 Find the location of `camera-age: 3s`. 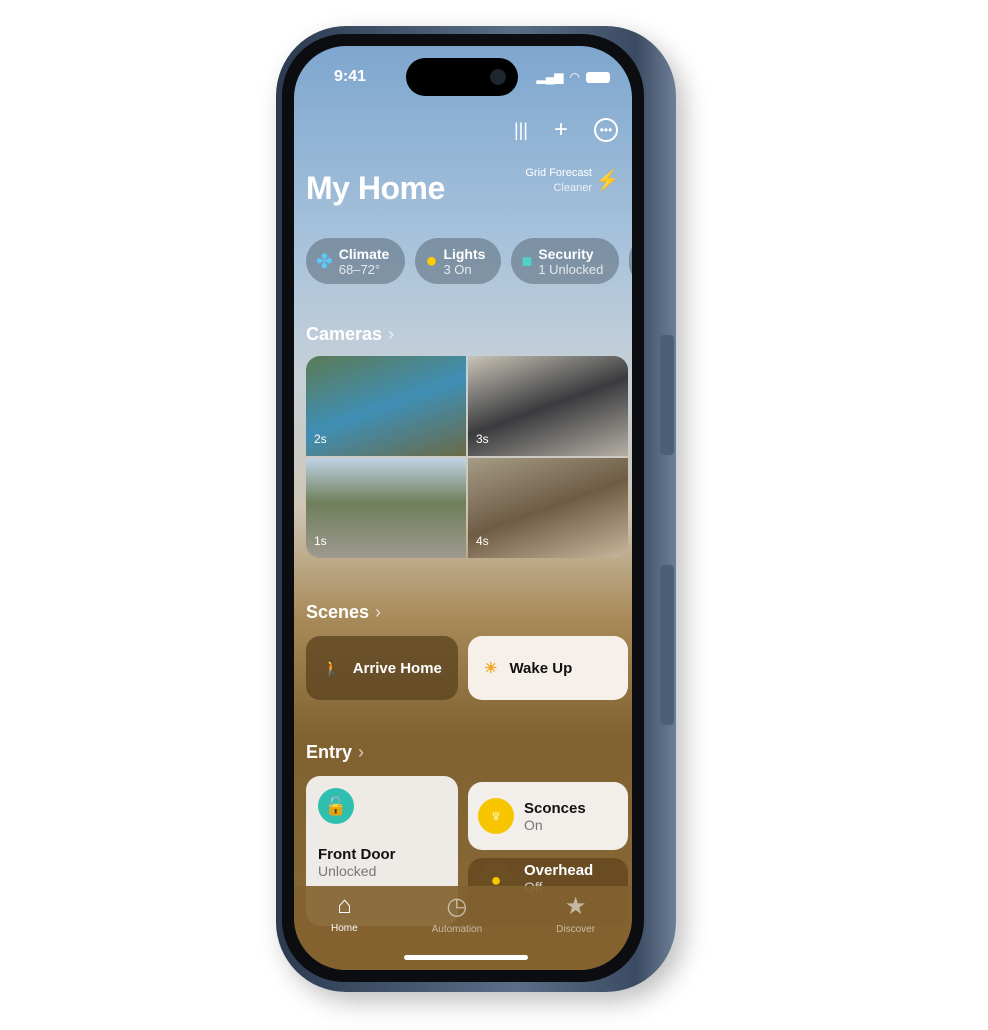

camera-age: 3s is located at coordinates (482, 439).